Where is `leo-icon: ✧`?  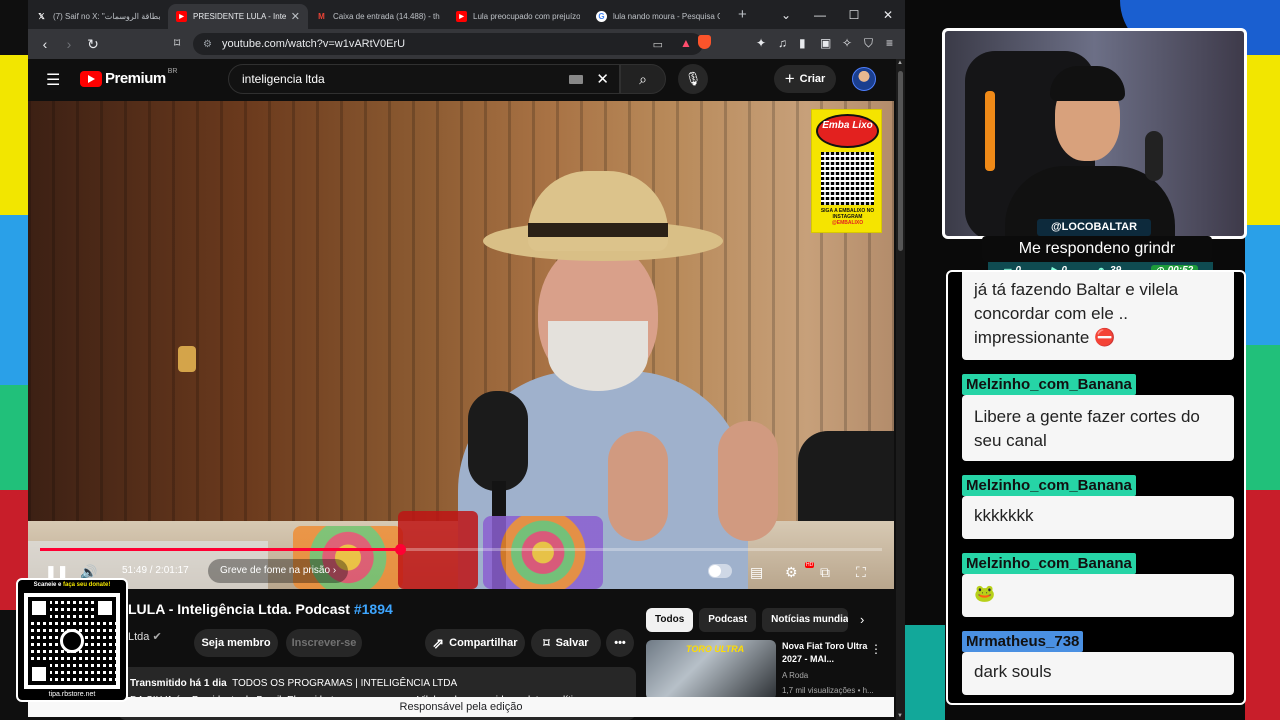 leo-icon: ✧ is located at coordinates (847, 43).